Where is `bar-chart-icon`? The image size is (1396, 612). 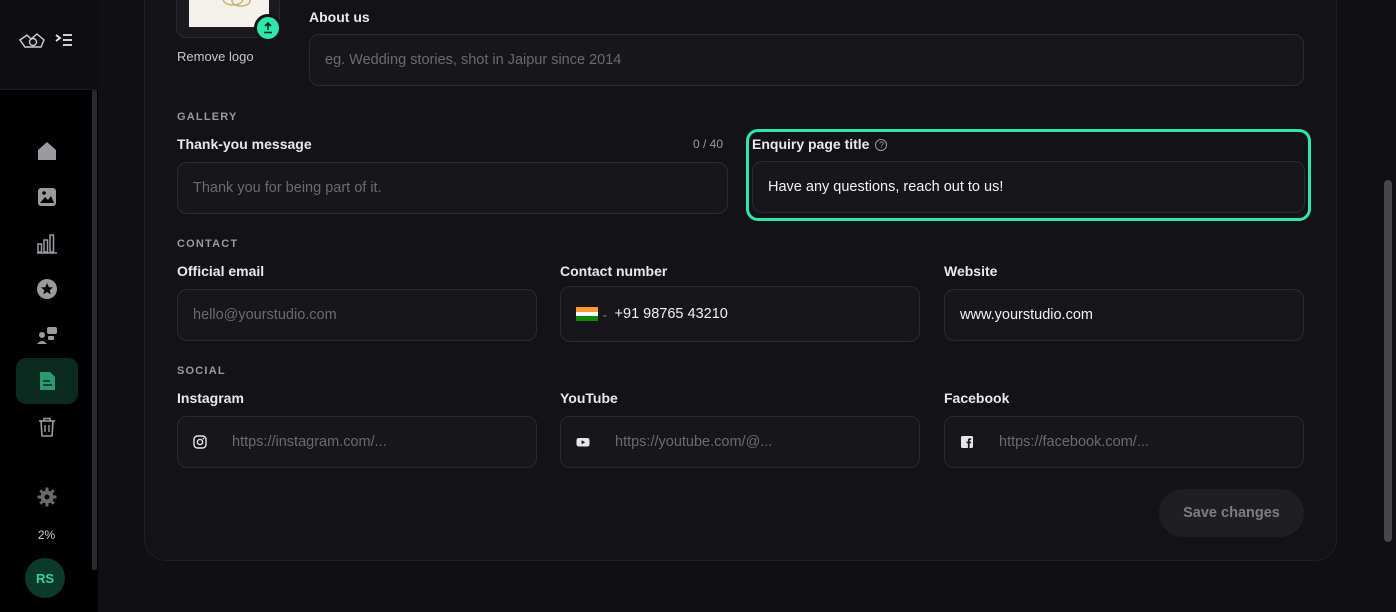
bar-chart-icon is located at coordinates (47, 244).